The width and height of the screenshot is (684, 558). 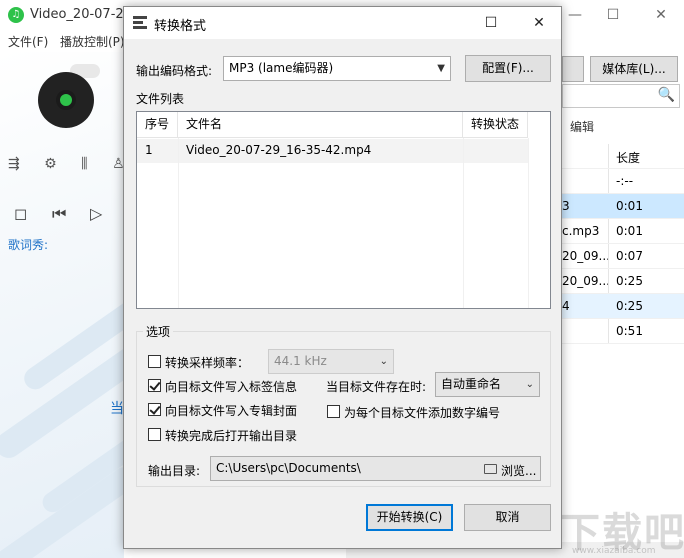 I want to click on playlist-row: 3 0:01, so click(x=623, y=206).